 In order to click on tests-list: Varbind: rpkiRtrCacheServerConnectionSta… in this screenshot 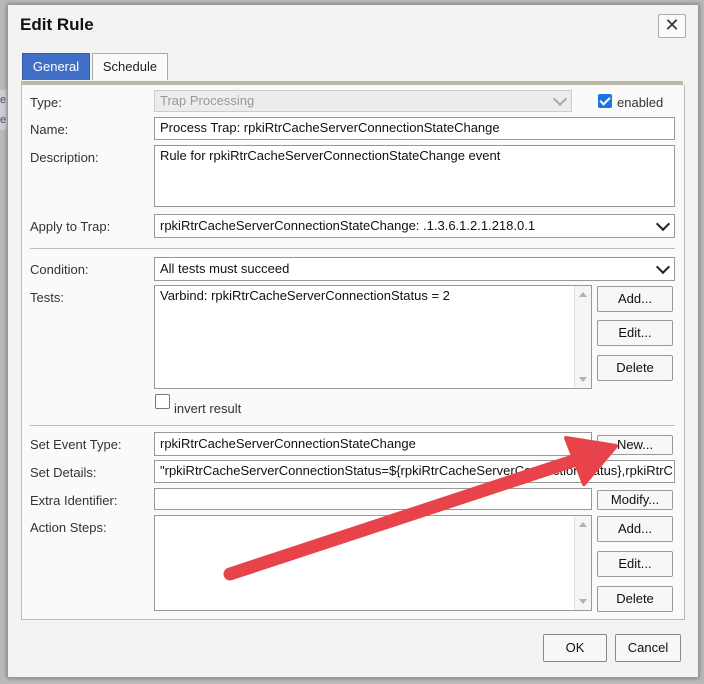, I will do `click(373, 337)`.